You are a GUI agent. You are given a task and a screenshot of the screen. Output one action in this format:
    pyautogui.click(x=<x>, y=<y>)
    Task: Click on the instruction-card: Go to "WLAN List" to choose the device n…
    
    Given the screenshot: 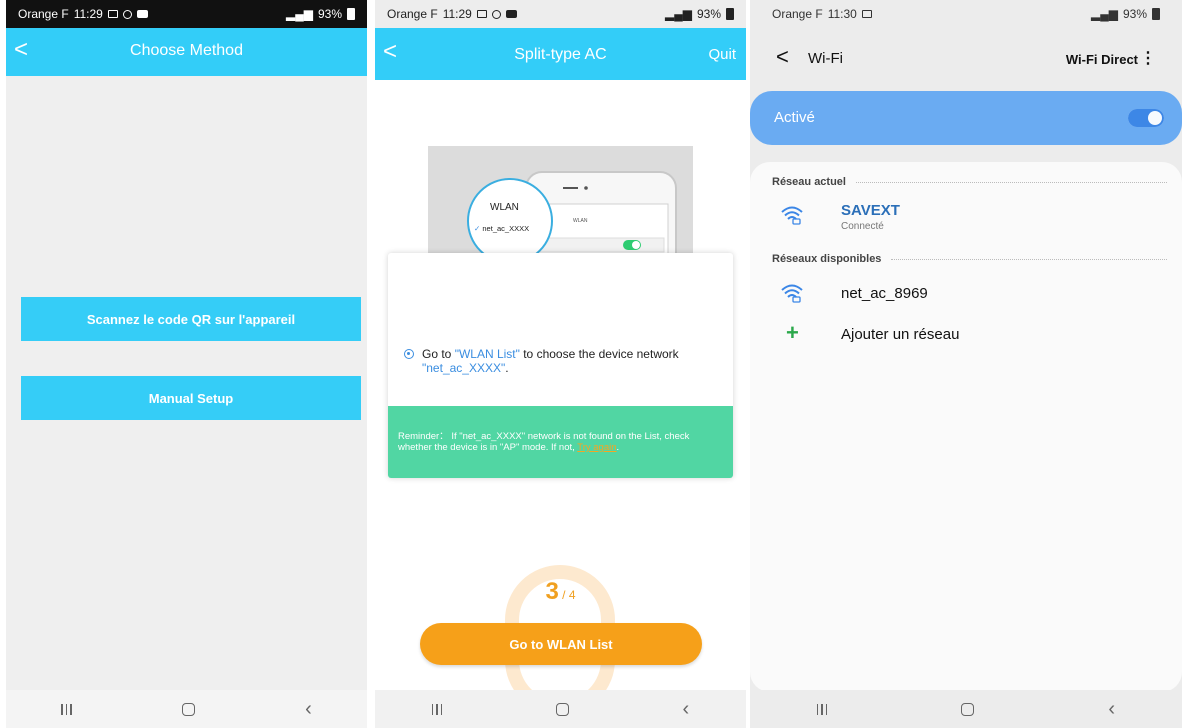 What is the action you would take?
    pyautogui.click(x=560, y=365)
    